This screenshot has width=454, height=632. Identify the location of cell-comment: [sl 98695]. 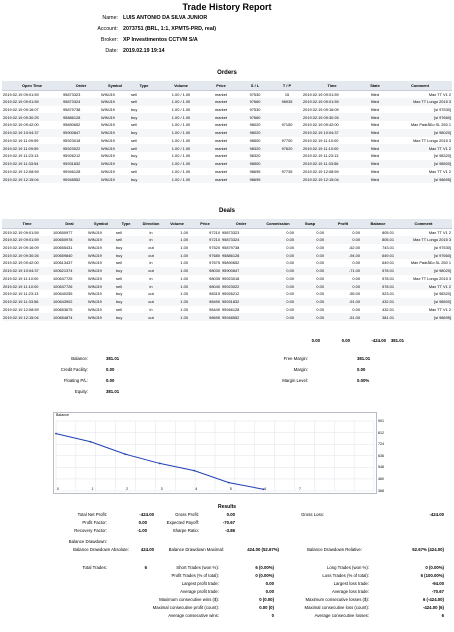
(423, 317).